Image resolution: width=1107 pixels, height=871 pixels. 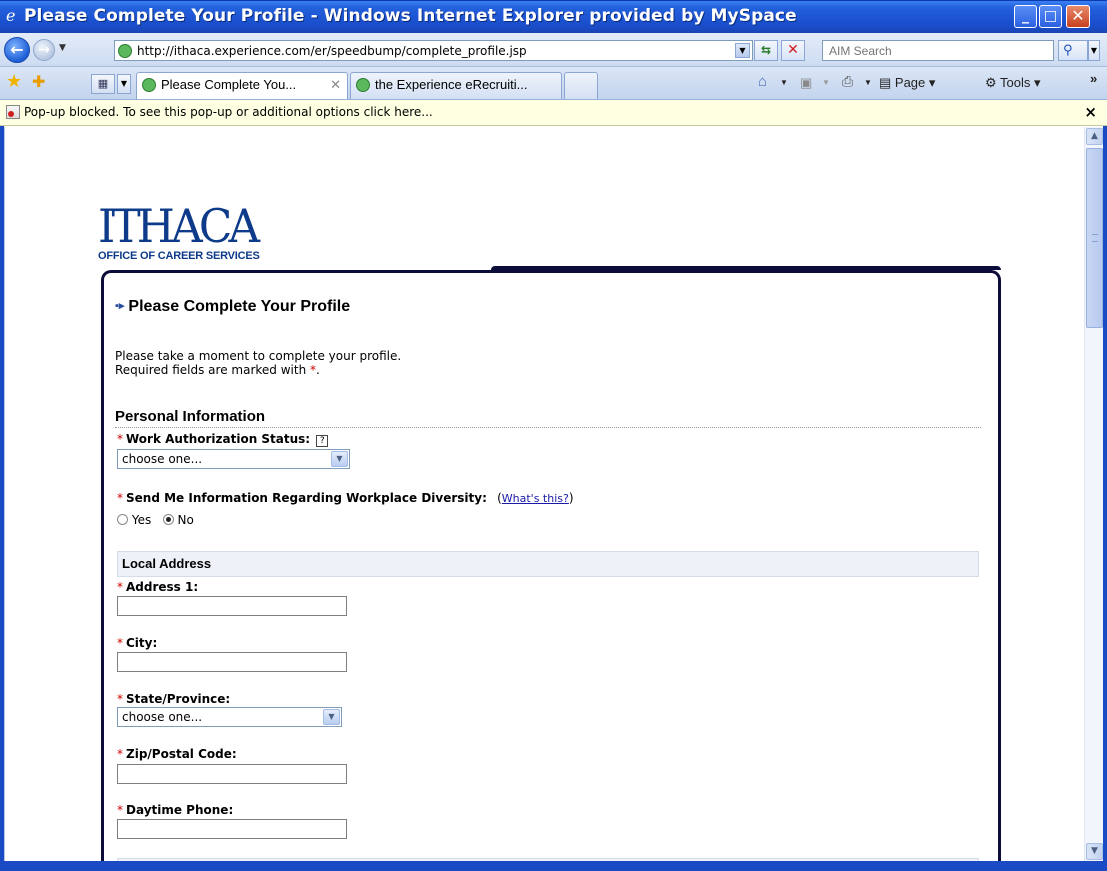 I want to click on page-menu-button: ▤ Page ▾, so click(x=907, y=83).